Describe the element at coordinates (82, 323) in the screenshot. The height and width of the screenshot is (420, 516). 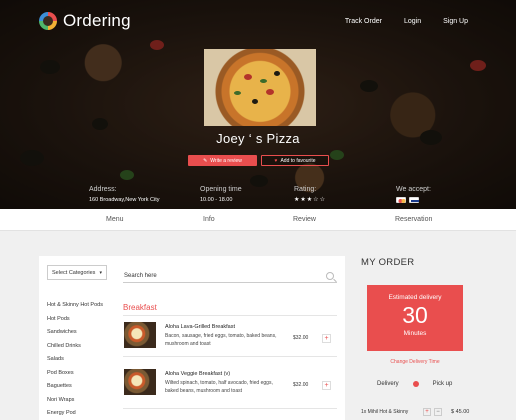
I see `category-item: Hot Pods` at that location.